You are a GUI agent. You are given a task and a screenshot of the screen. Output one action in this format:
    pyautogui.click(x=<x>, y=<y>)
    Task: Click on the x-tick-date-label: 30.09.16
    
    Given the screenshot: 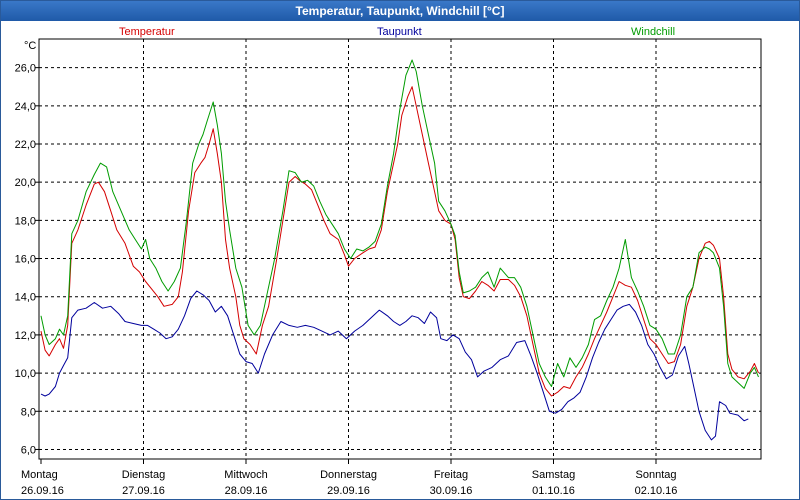 What is the action you would take?
    pyautogui.click(x=451, y=491)
    